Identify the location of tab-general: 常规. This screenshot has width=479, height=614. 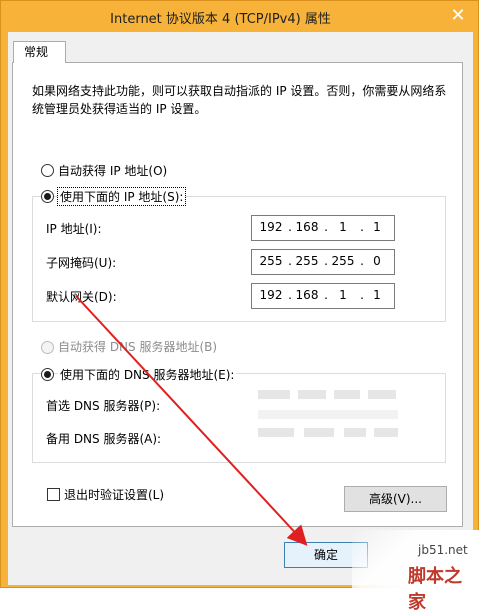
(39, 52).